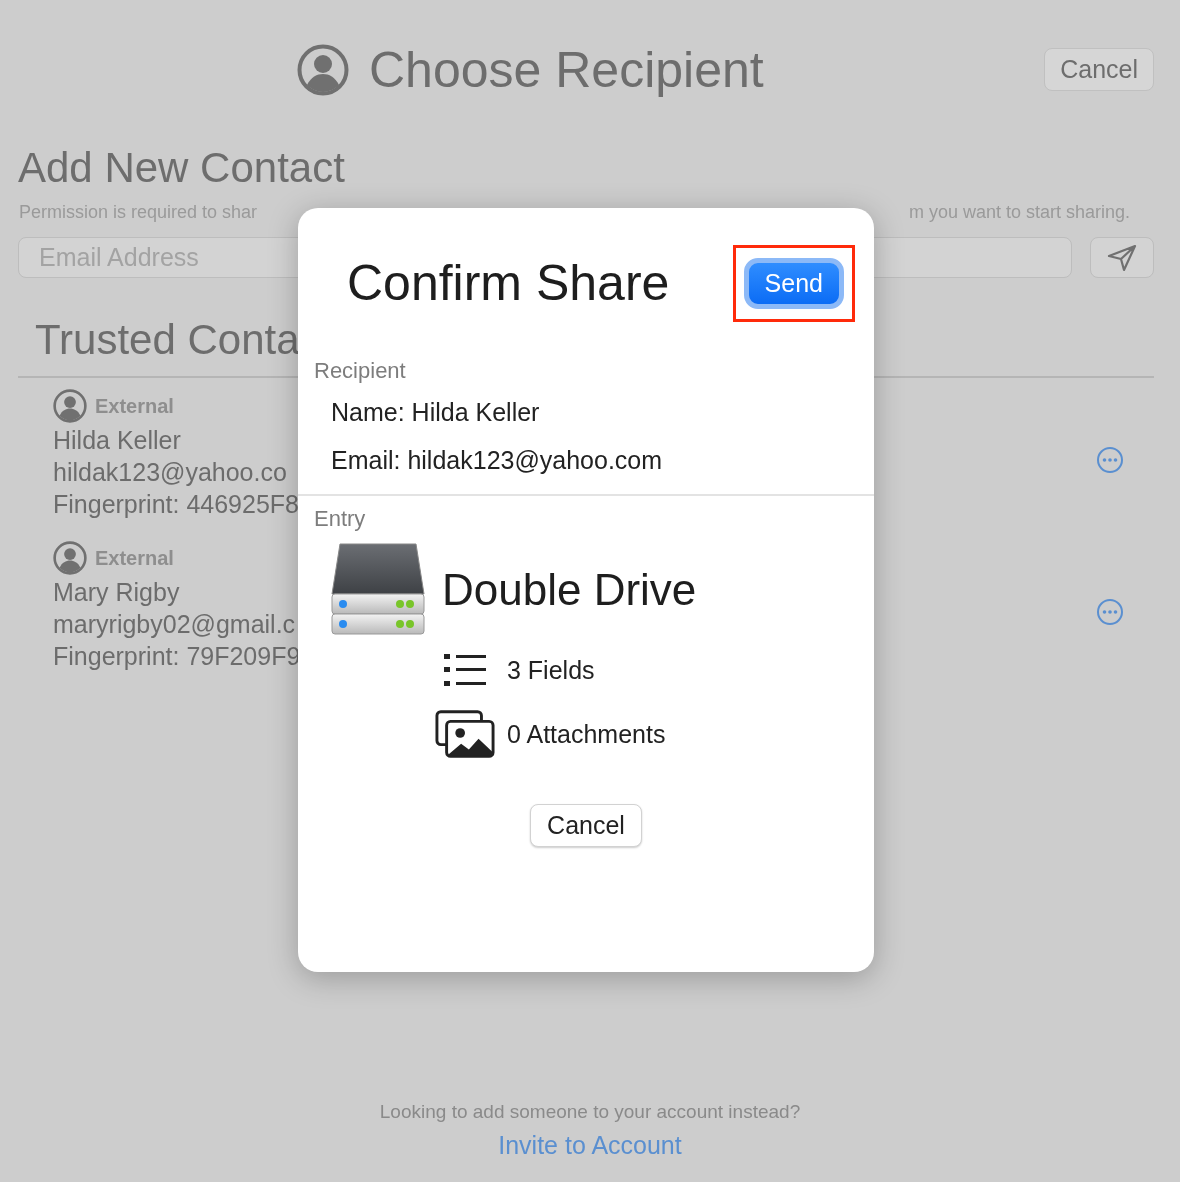 This screenshot has height=1182, width=1180. I want to click on entry-title: Double Drive, so click(569, 590).